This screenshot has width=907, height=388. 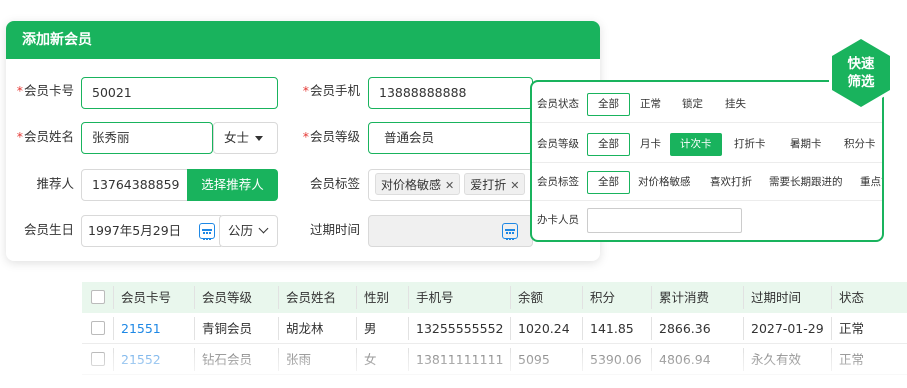 I want to click on status-option-all: 全部, so click(x=608, y=104).